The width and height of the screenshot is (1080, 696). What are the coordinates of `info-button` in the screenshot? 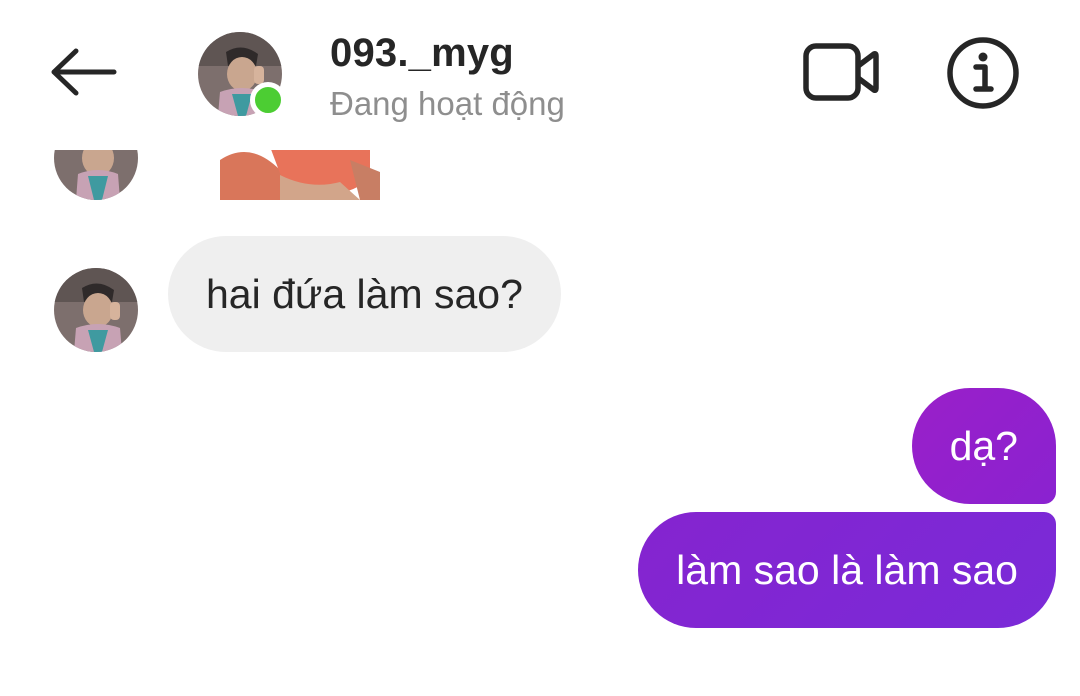 It's located at (983, 75).